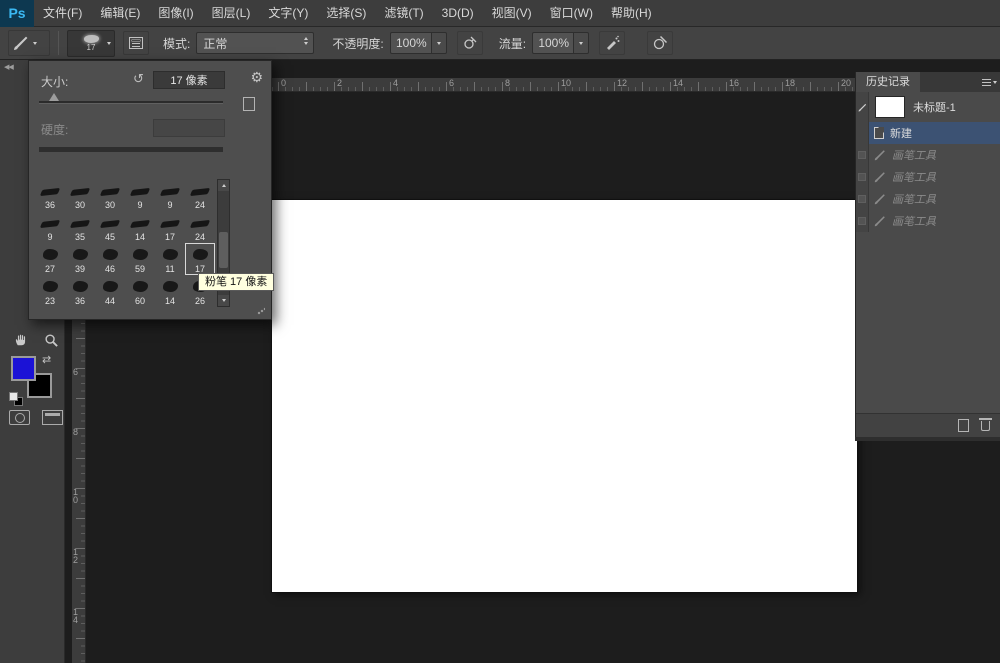 The image size is (1000, 663). What do you see at coordinates (571, 13) in the screenshot?
I see `menu-window: 窗口(W)` at bounding box center [571, 13].